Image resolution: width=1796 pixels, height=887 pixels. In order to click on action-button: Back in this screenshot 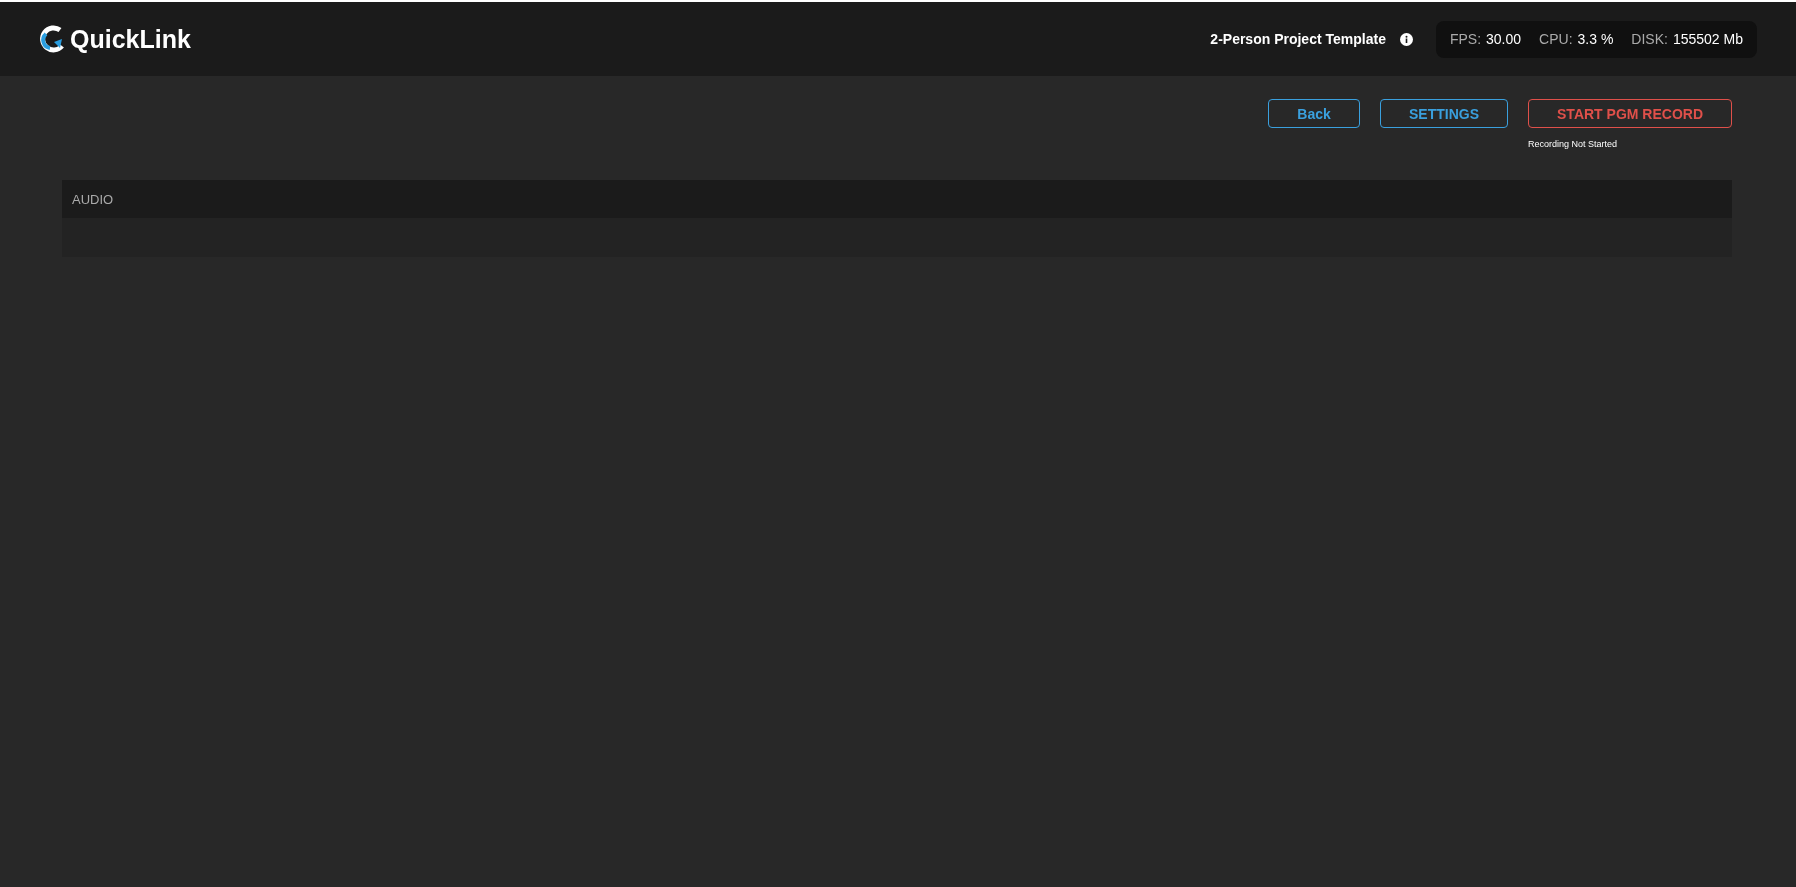, I will do `click(1314, 113)`.